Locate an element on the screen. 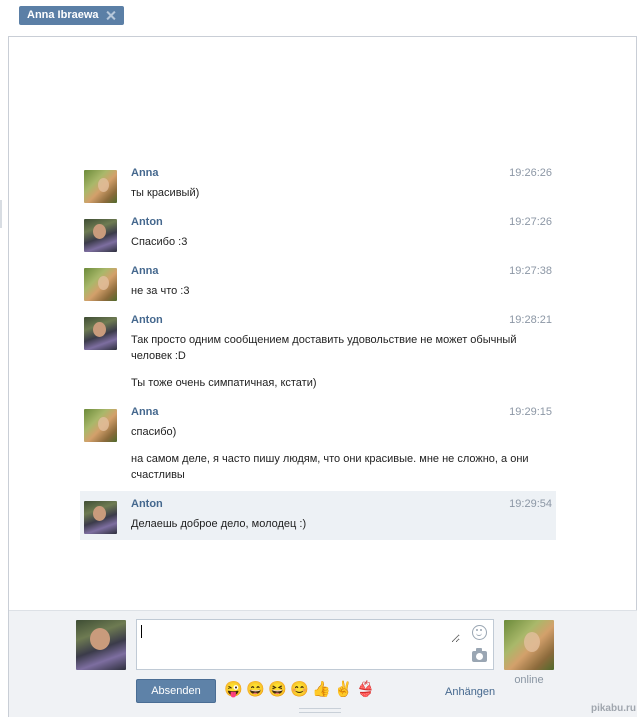 The height and width of the screenshot is (717, 639). message-text: Спасибо :3 is located at coordinates (159, 242).